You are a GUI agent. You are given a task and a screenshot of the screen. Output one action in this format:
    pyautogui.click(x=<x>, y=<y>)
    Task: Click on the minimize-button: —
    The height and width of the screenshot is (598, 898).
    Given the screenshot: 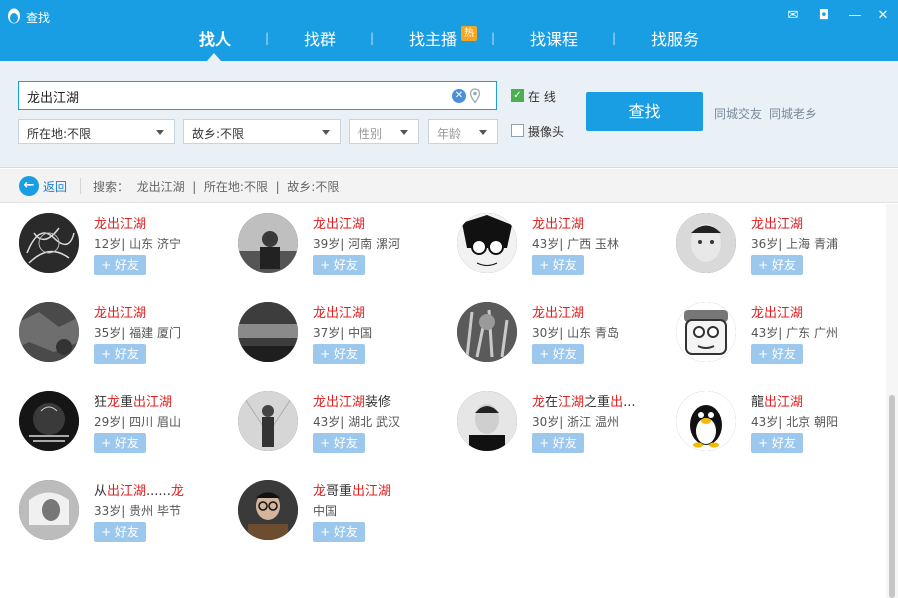 What is the action you would take?
    pyautogui.click(x=855, y=16)
    